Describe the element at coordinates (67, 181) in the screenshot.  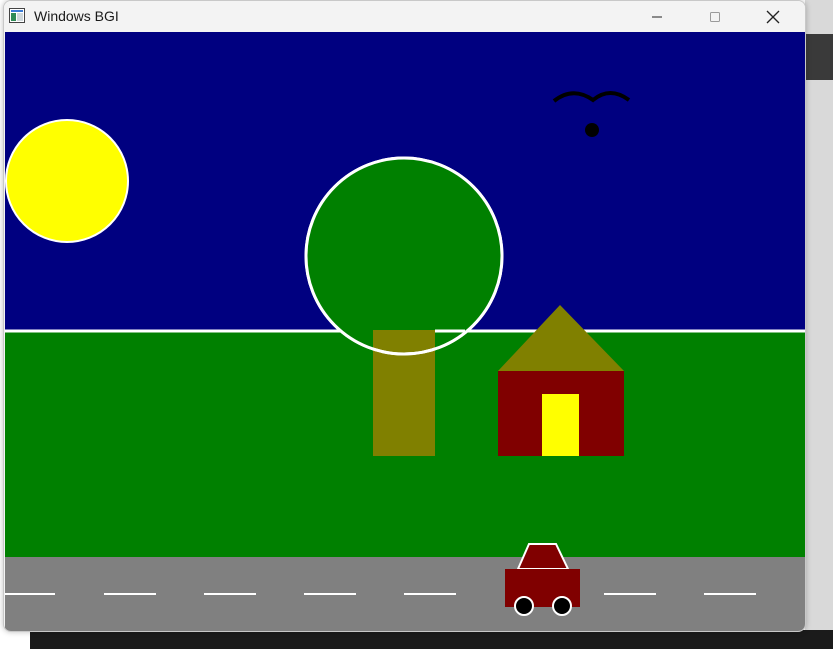
I see `sun` at that location.